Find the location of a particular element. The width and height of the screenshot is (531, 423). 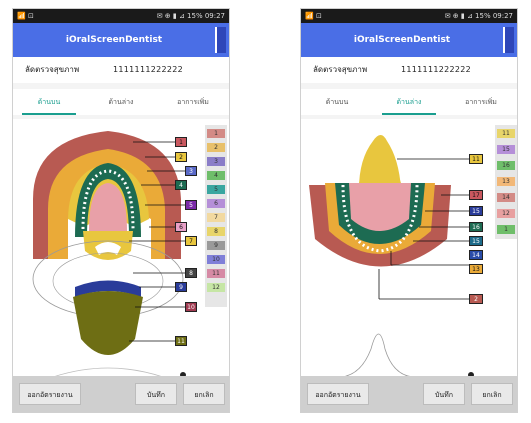

callout-3: 3 is located at coordinates (191, 171).